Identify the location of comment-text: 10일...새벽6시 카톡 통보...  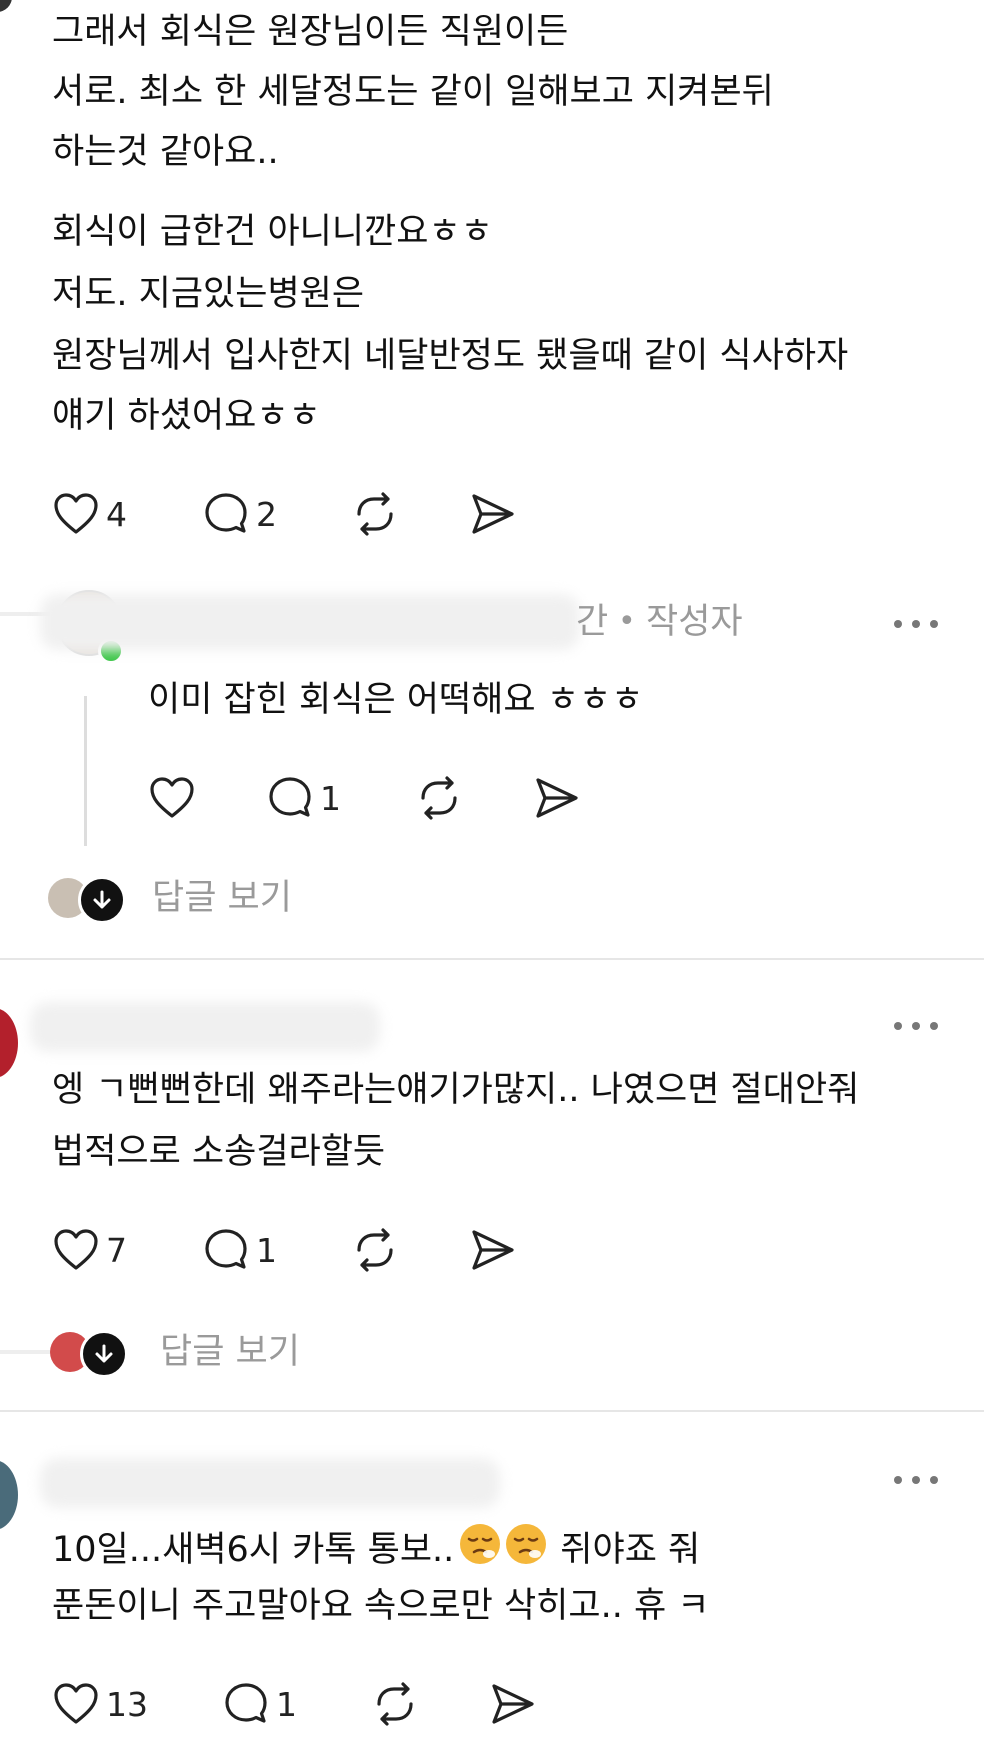
(253, 1549).